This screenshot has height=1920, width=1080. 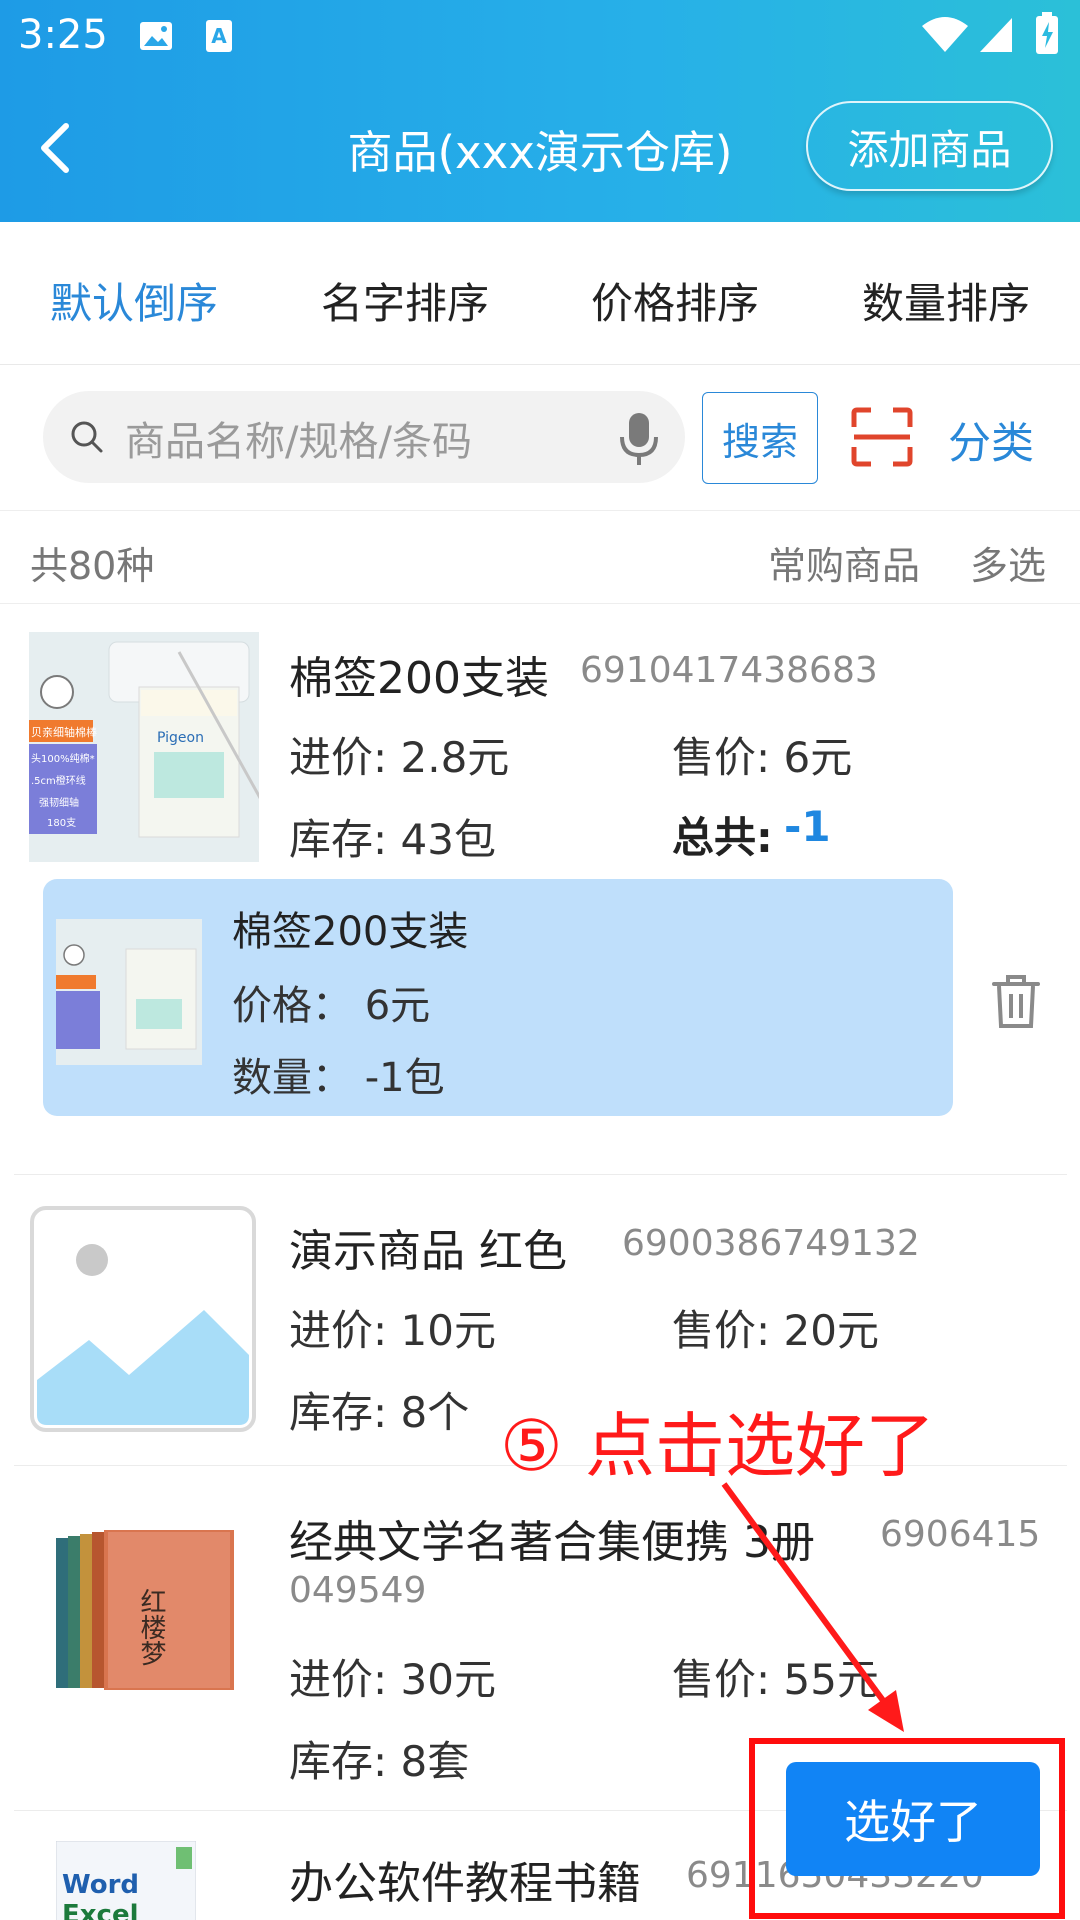 What do you see at coordinates (945, 34) in the screenshot?
I see `wifi-icon` at bounding box center [945, 34].